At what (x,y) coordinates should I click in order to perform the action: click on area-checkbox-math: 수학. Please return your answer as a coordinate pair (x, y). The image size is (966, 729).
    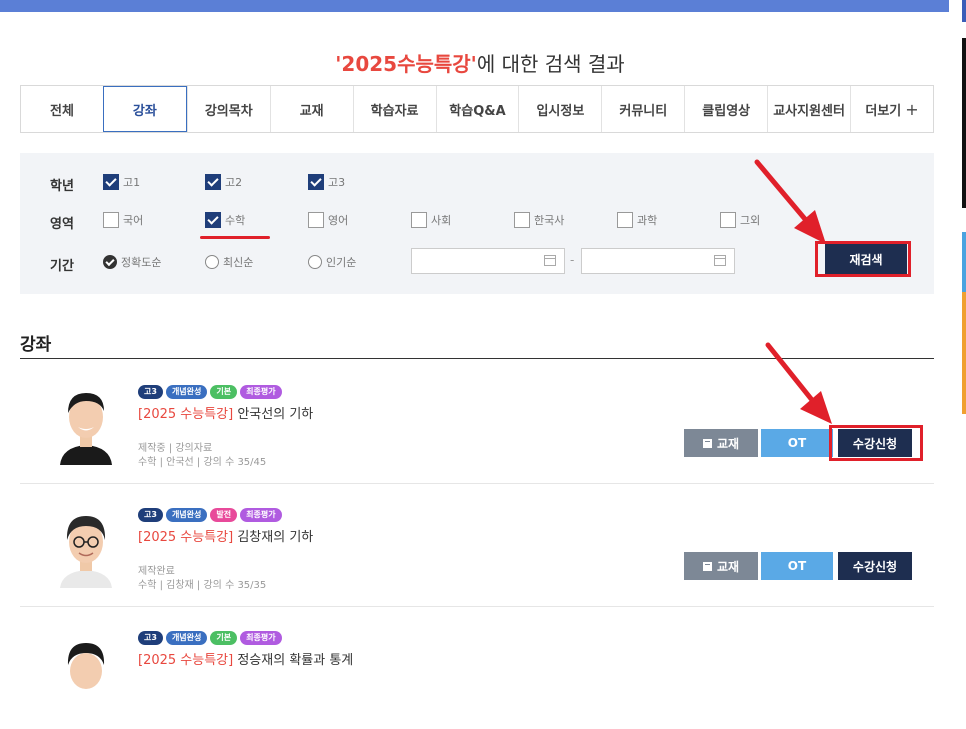
    Looking at the image, I should click on (225, 220).